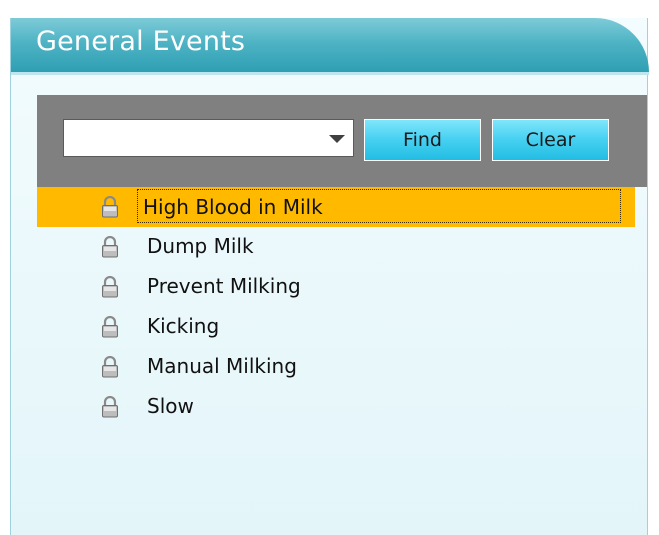  I want to click on list-item-label: Prevent Milking, so click(224, 286).